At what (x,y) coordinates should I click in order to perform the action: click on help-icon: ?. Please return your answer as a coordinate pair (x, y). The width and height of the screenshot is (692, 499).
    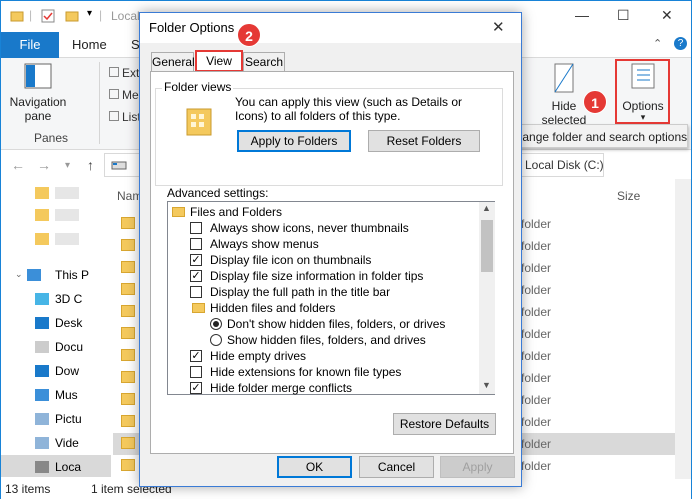
    Looking at the image, I should click on (680, 43).